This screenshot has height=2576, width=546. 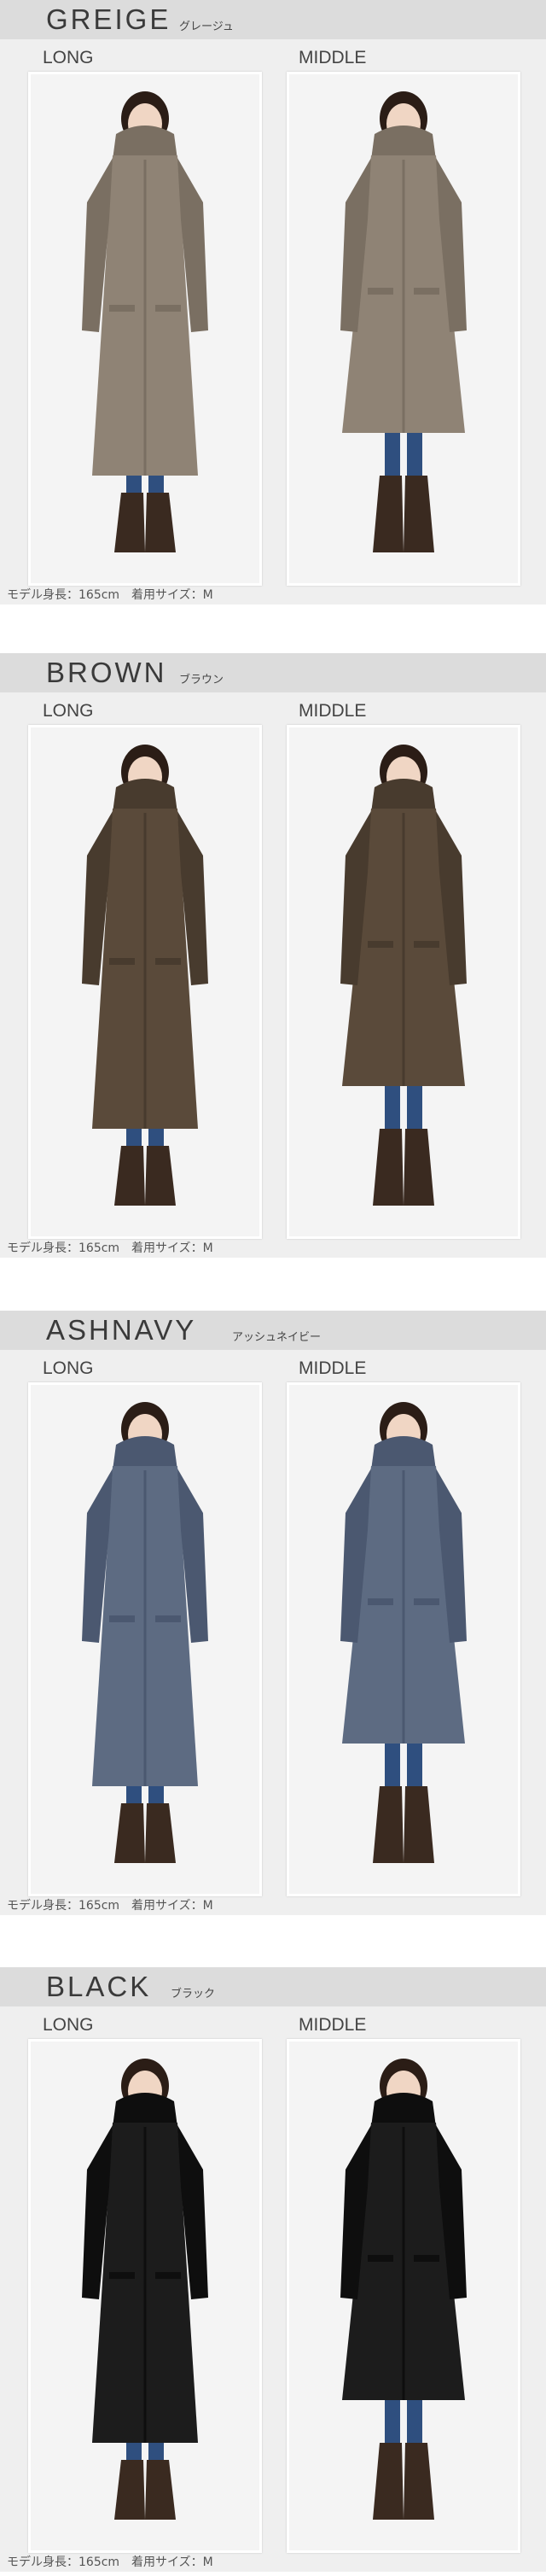 What do you see at coordinates (202, 680) in the screenshot?
I see `color-name-kana: ブラウン` at bounding box center [202, 680].